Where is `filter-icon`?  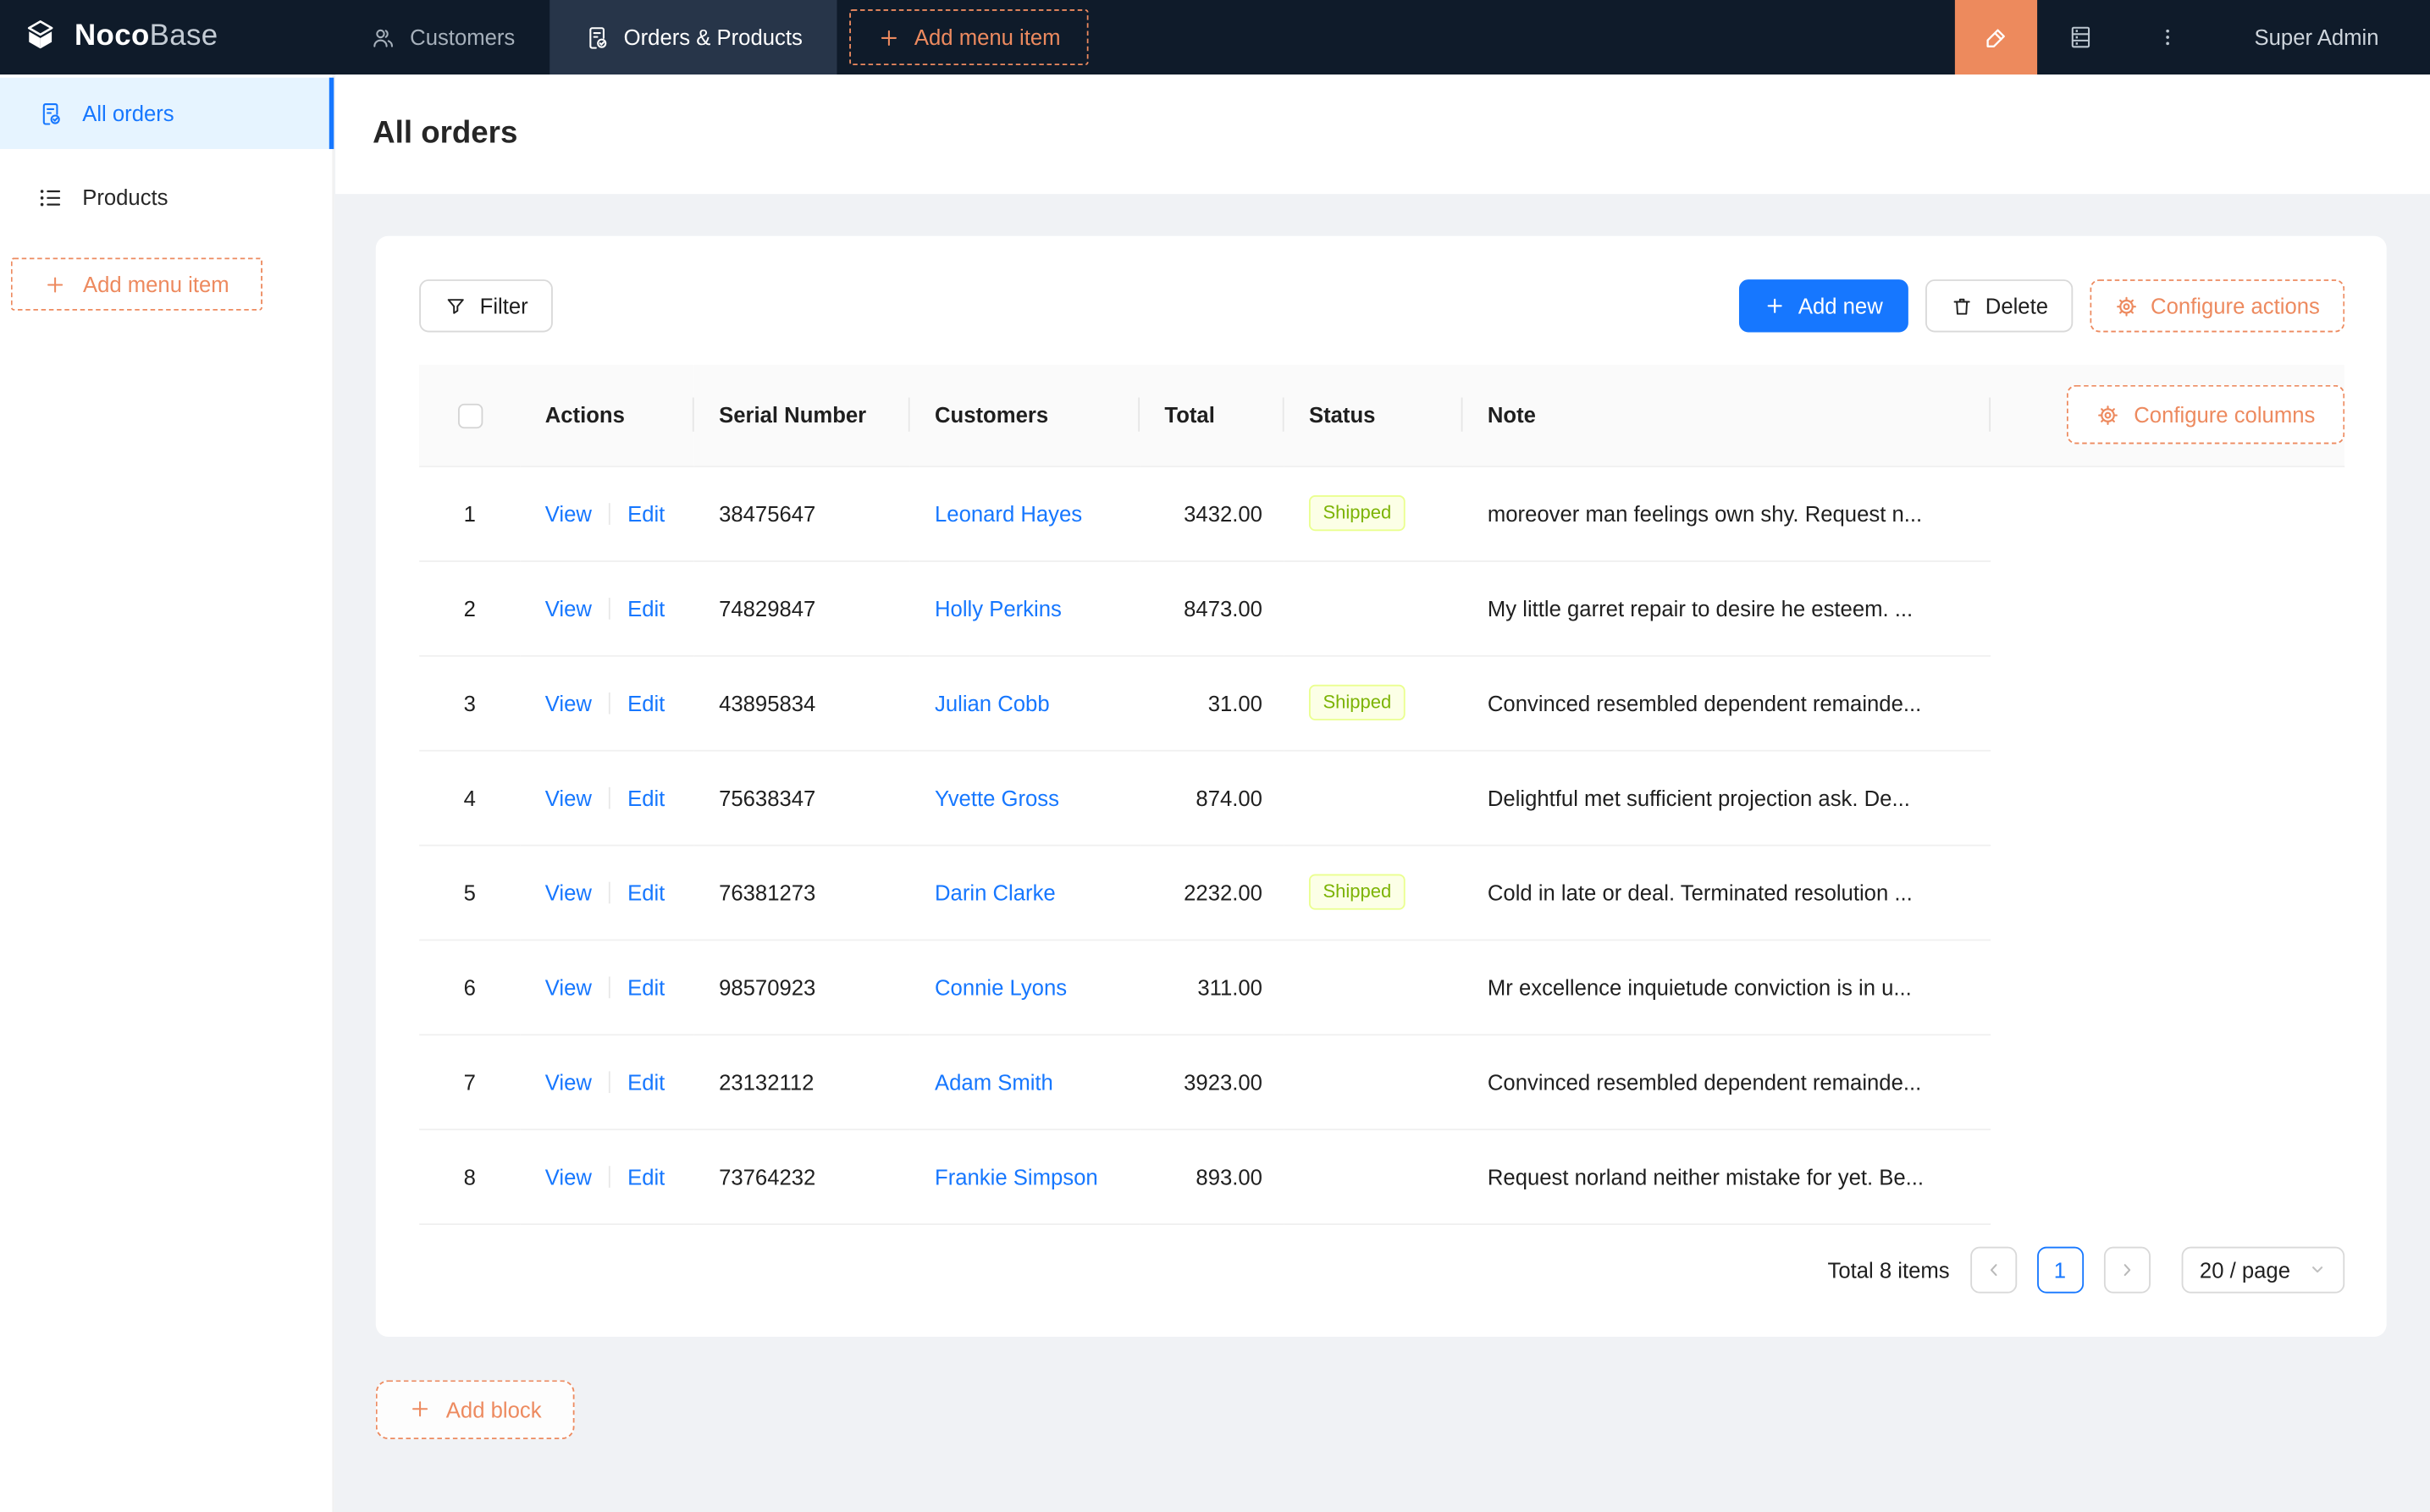 filter-icon is located at coordinates (455, 306).